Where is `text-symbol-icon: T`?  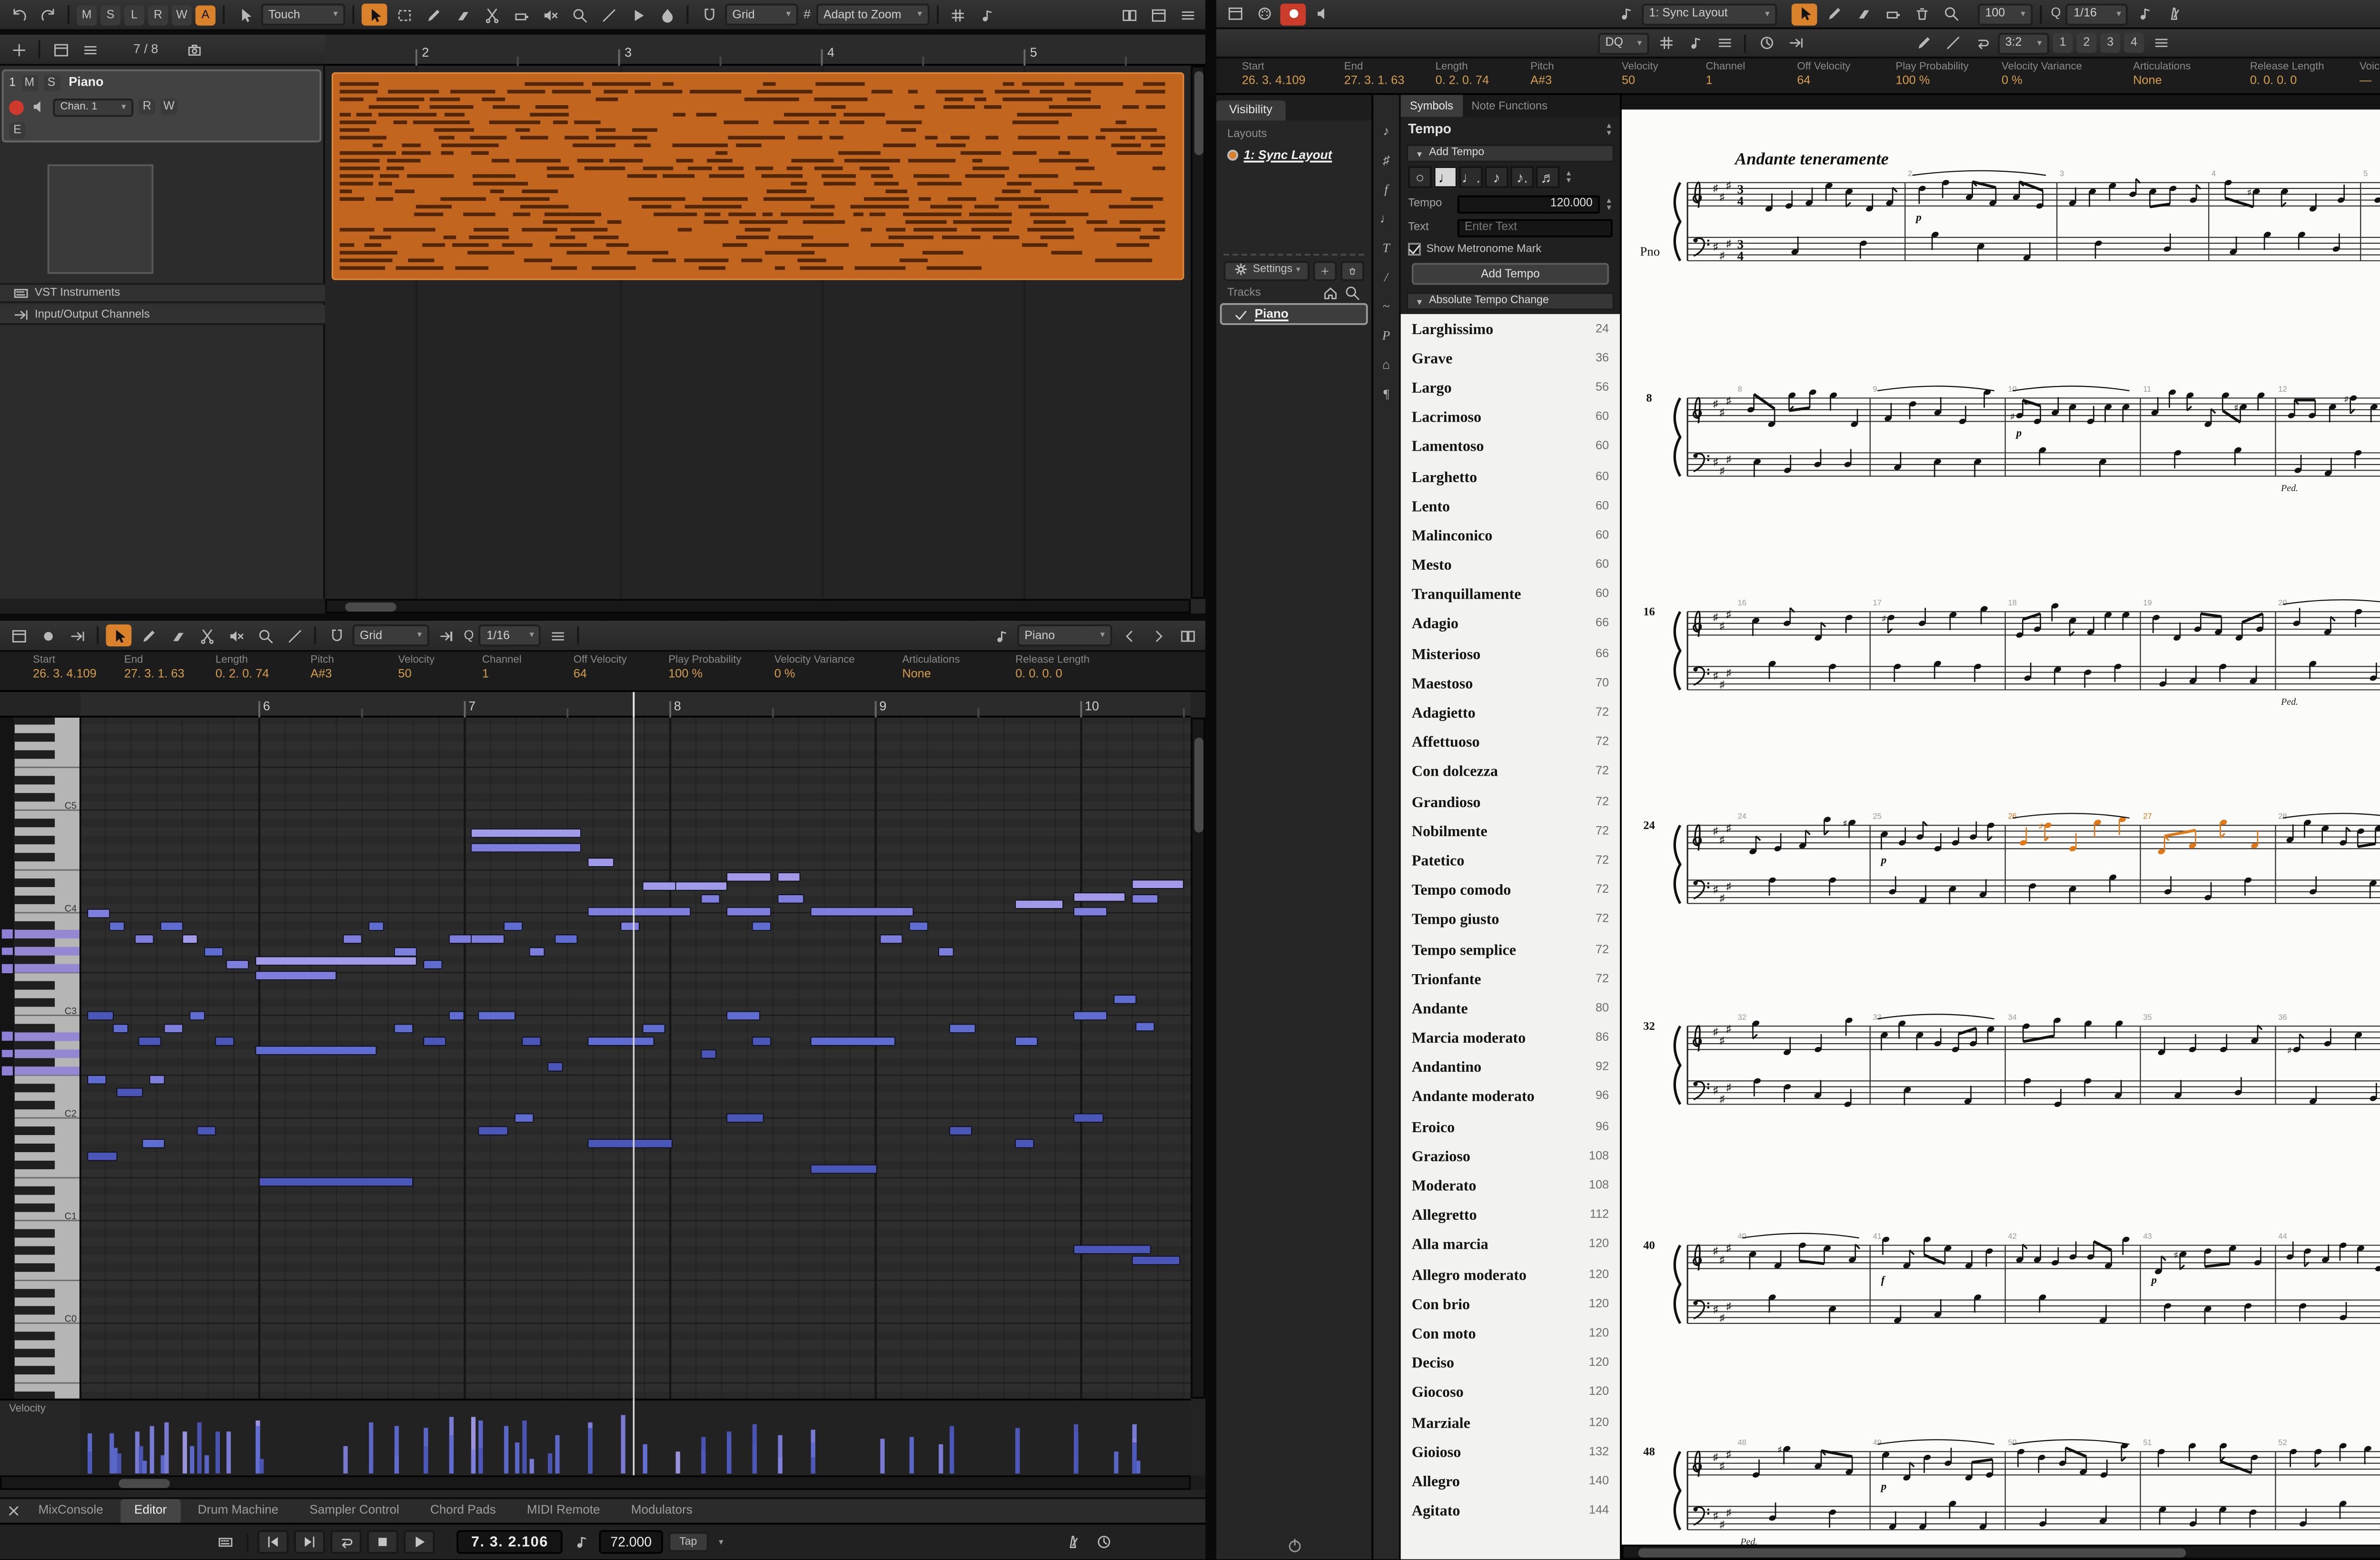 text-symbol-icon: T is located at coordinates (1386, 248).